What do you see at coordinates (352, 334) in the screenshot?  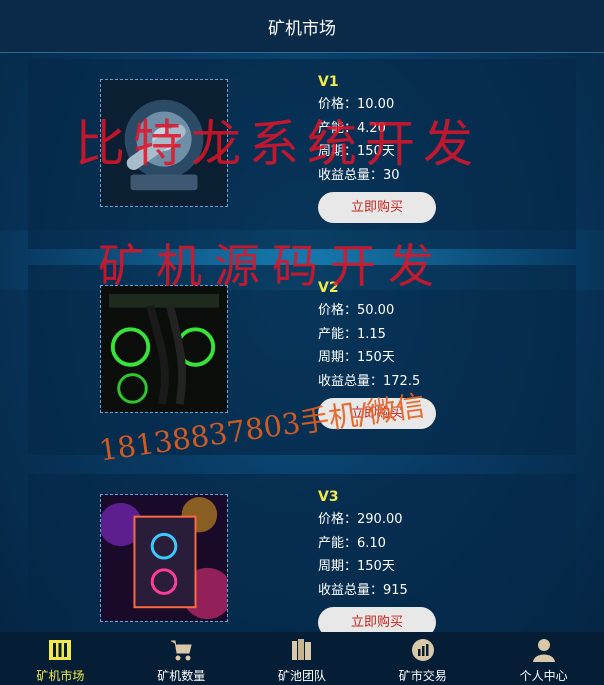 I see `product-output: 产能：1.15` at bounding box center [352, 334].